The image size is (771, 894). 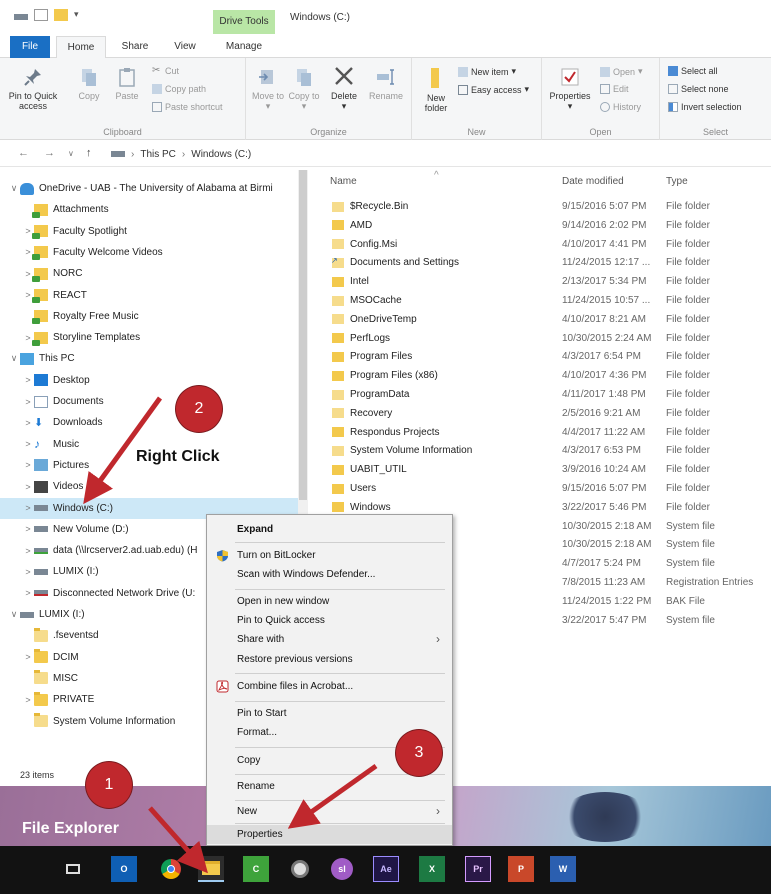 What do you see at coordinates (178, 456) in the screenshot?
I see `right-click-note: Right Click` at bounding box center [178, 456].